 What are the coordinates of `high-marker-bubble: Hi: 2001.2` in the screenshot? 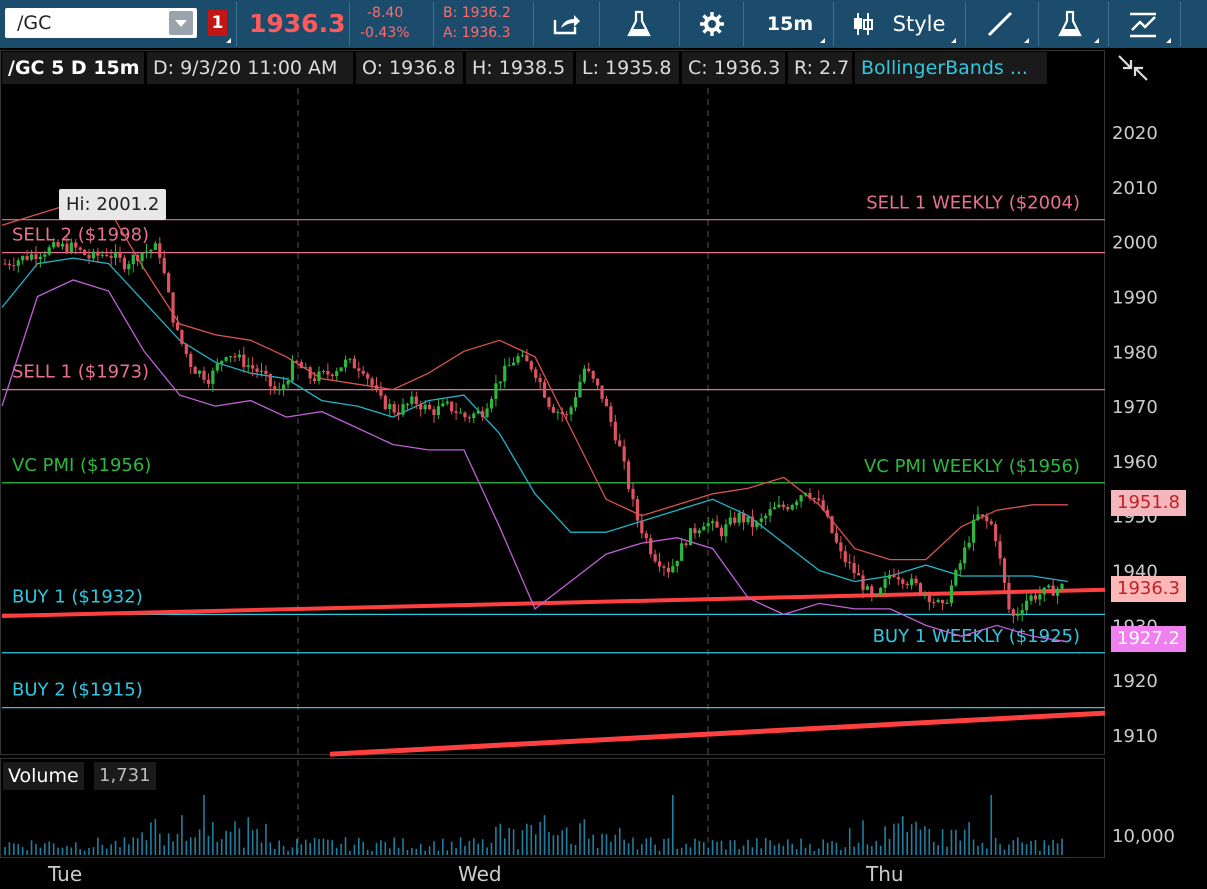 It's located at (113, 204).